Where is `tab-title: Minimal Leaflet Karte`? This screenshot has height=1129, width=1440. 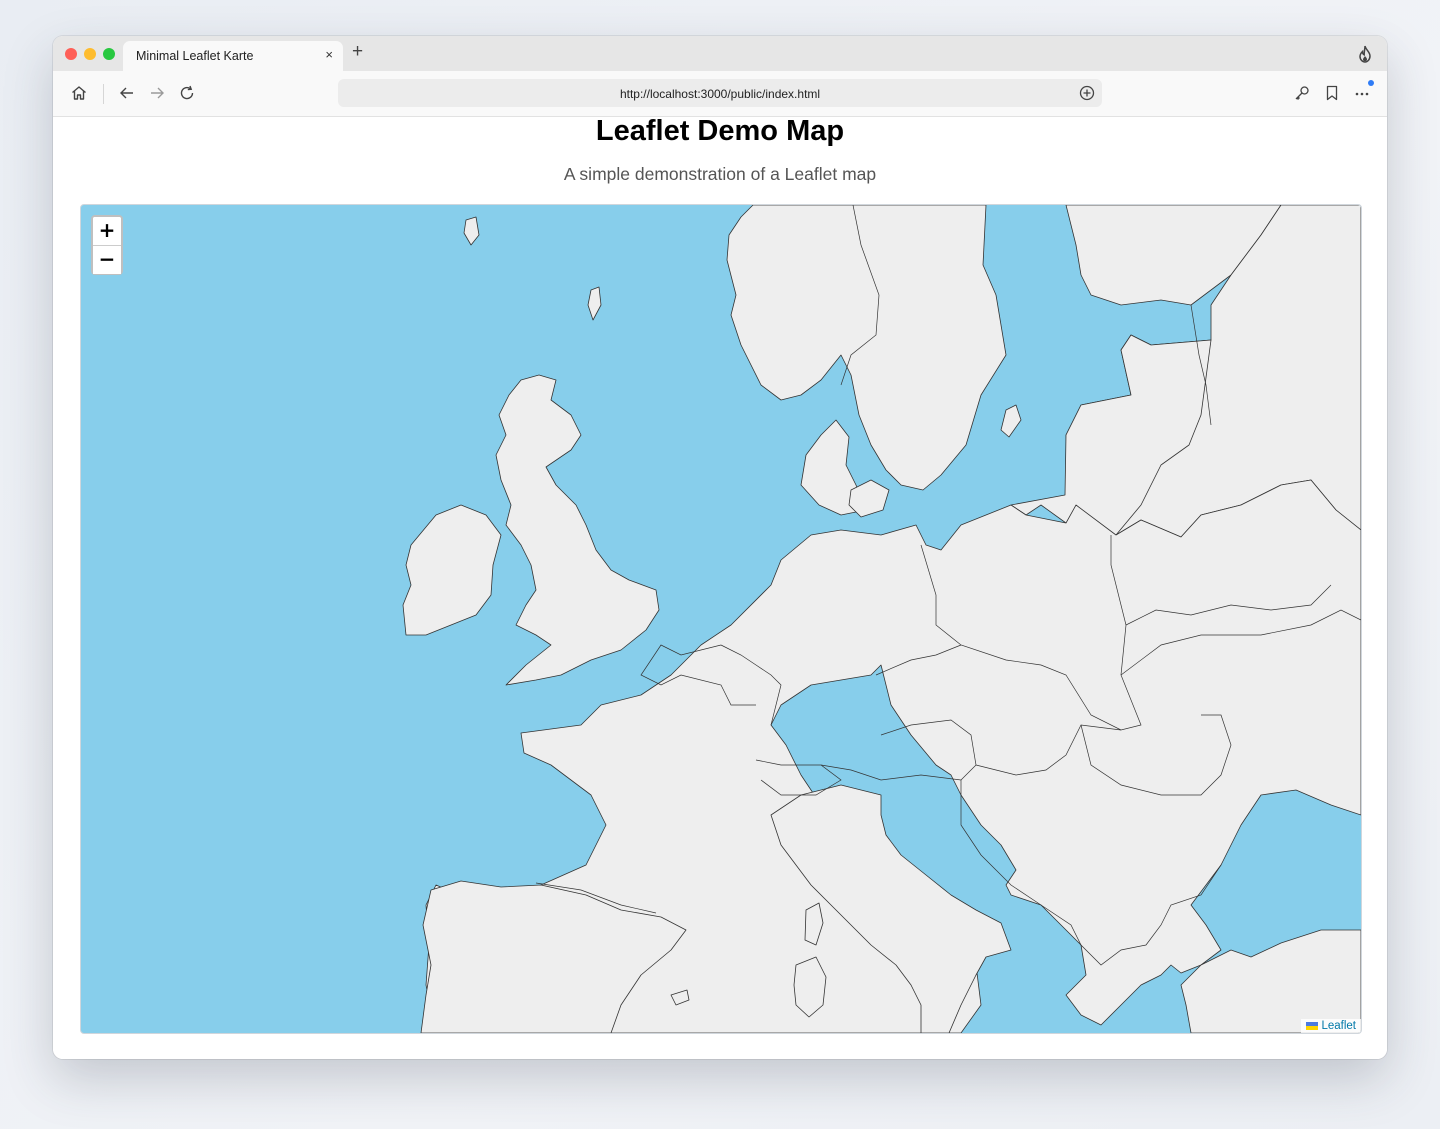 tab-title: Minimal Leaflet Karte is located at coordinates (195, 56).